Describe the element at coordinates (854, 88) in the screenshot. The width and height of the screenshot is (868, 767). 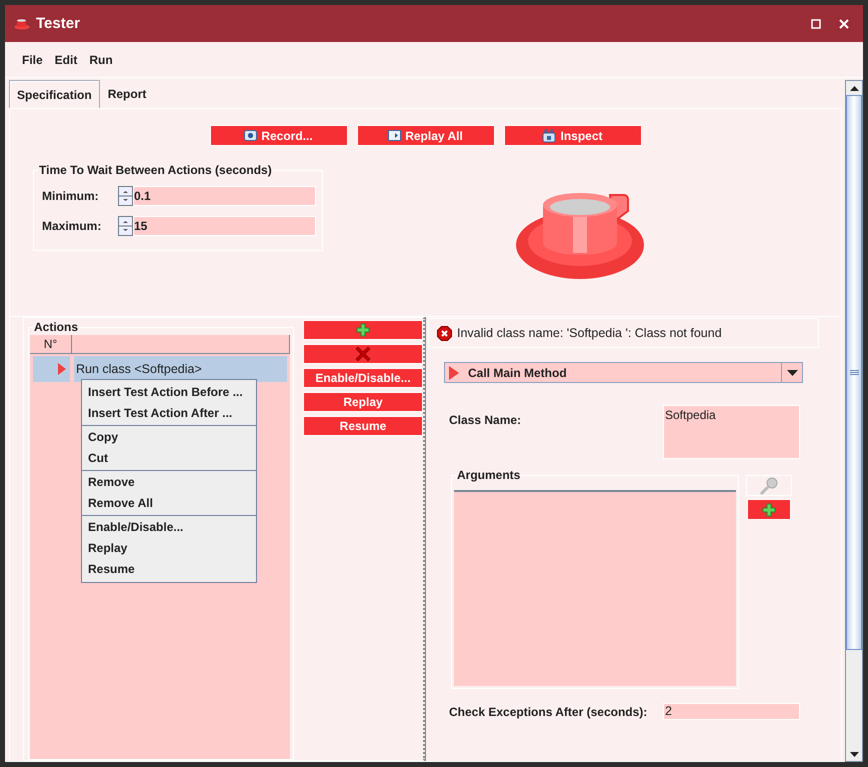
I see `up-arrow-icon` at that location.